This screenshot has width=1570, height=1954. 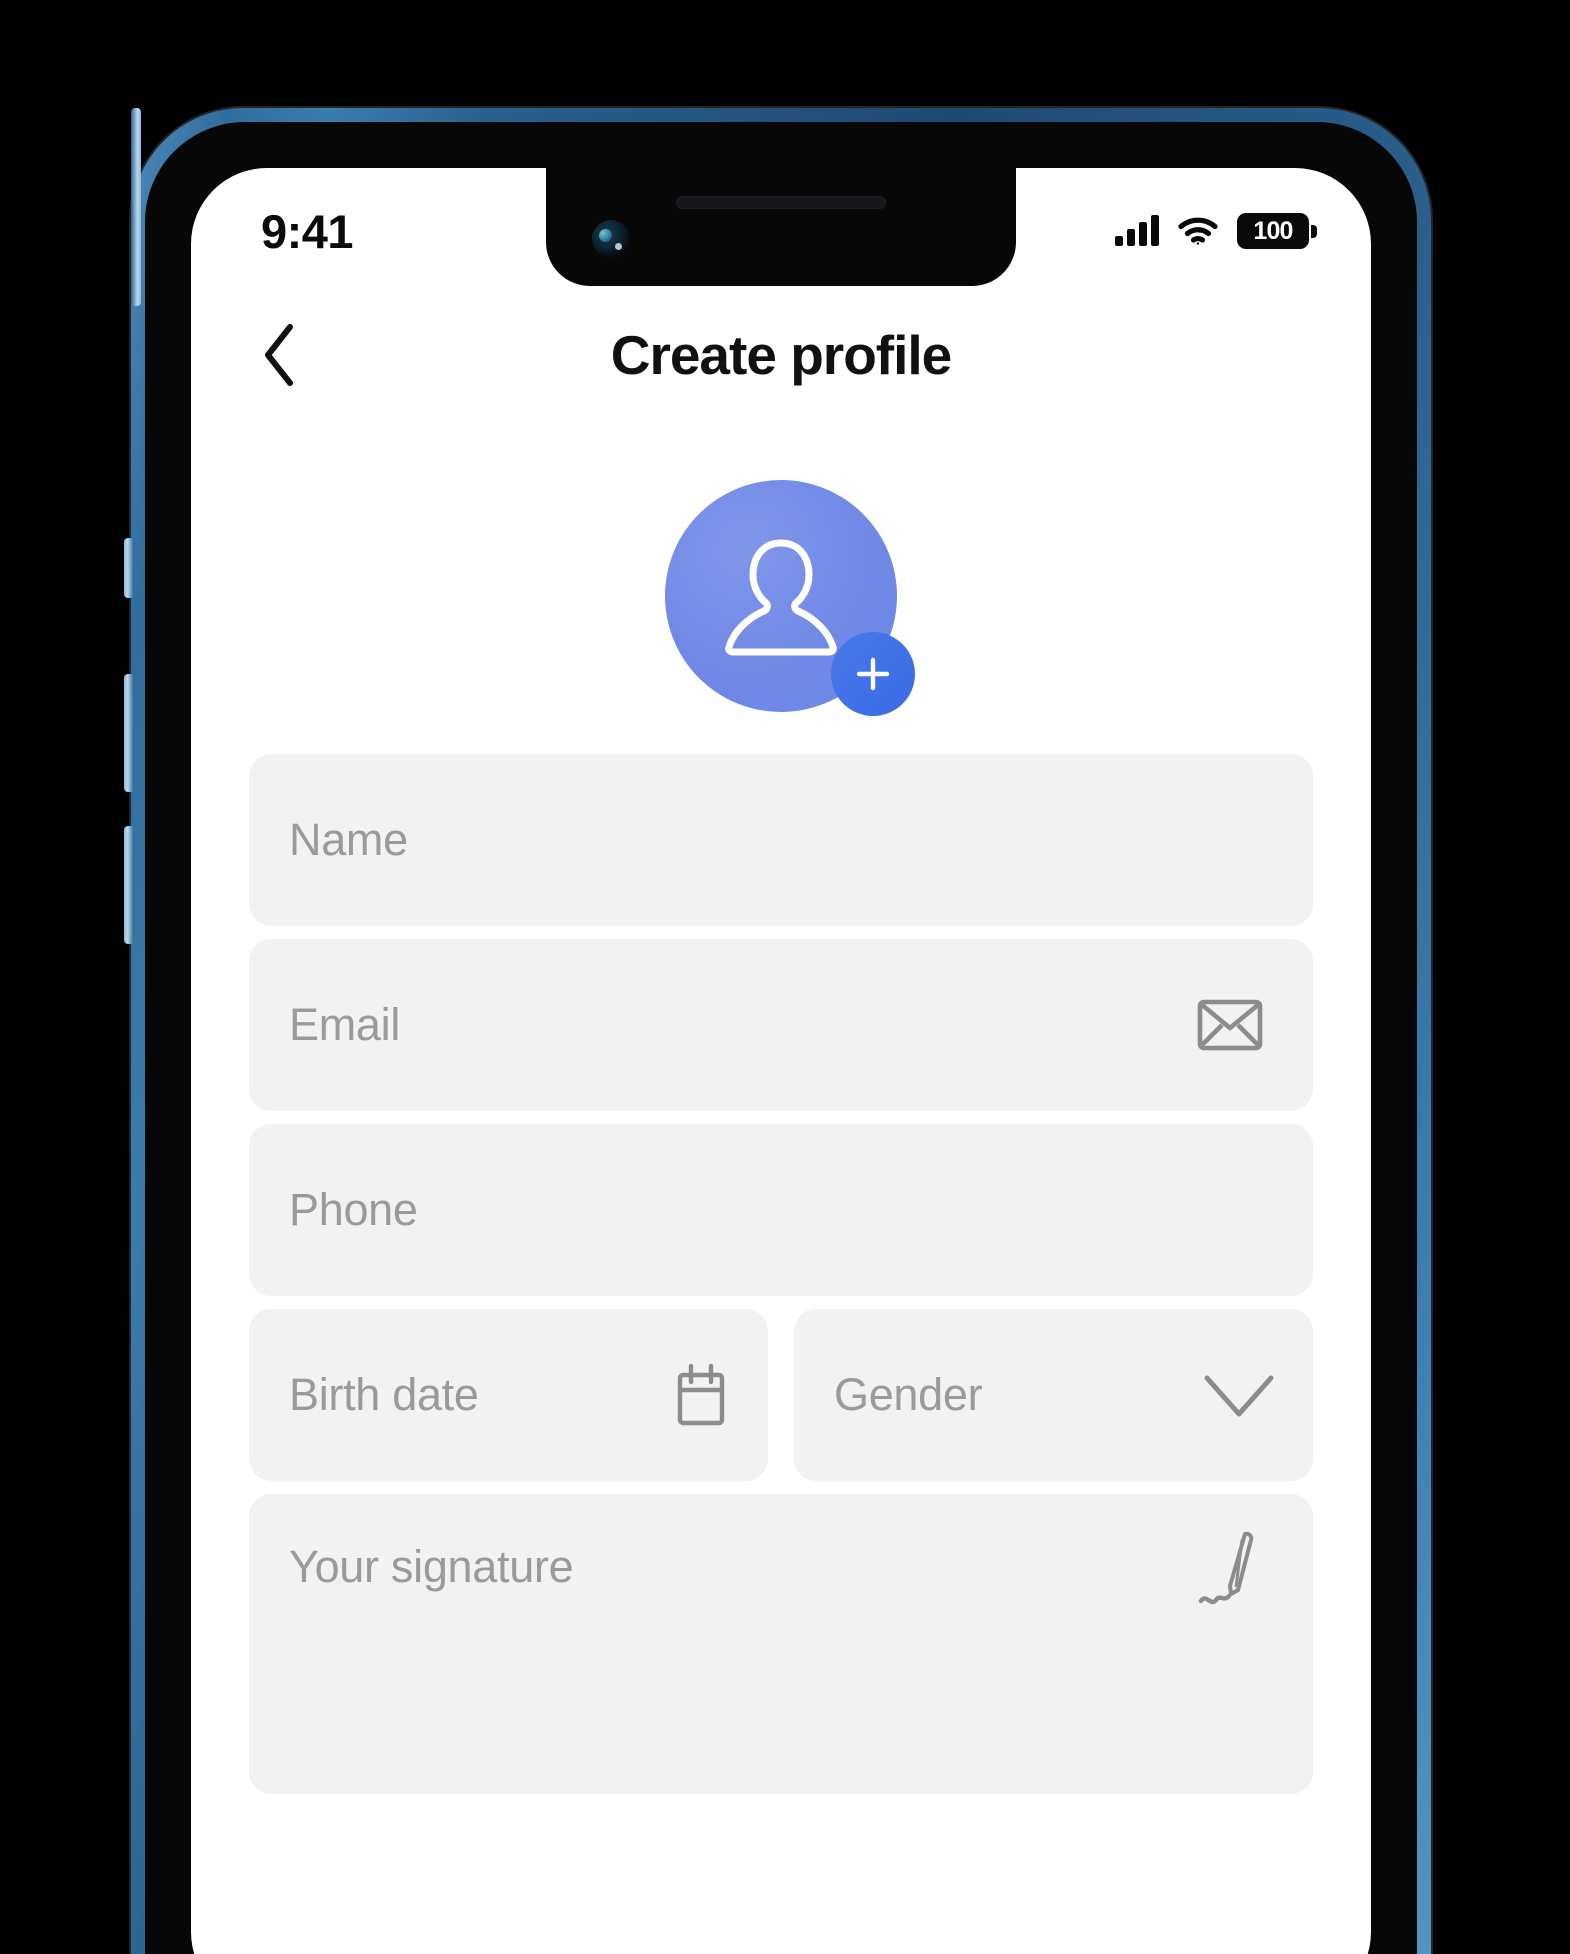 I want to click on chevron-left-icon, so click(x=279, y=355).